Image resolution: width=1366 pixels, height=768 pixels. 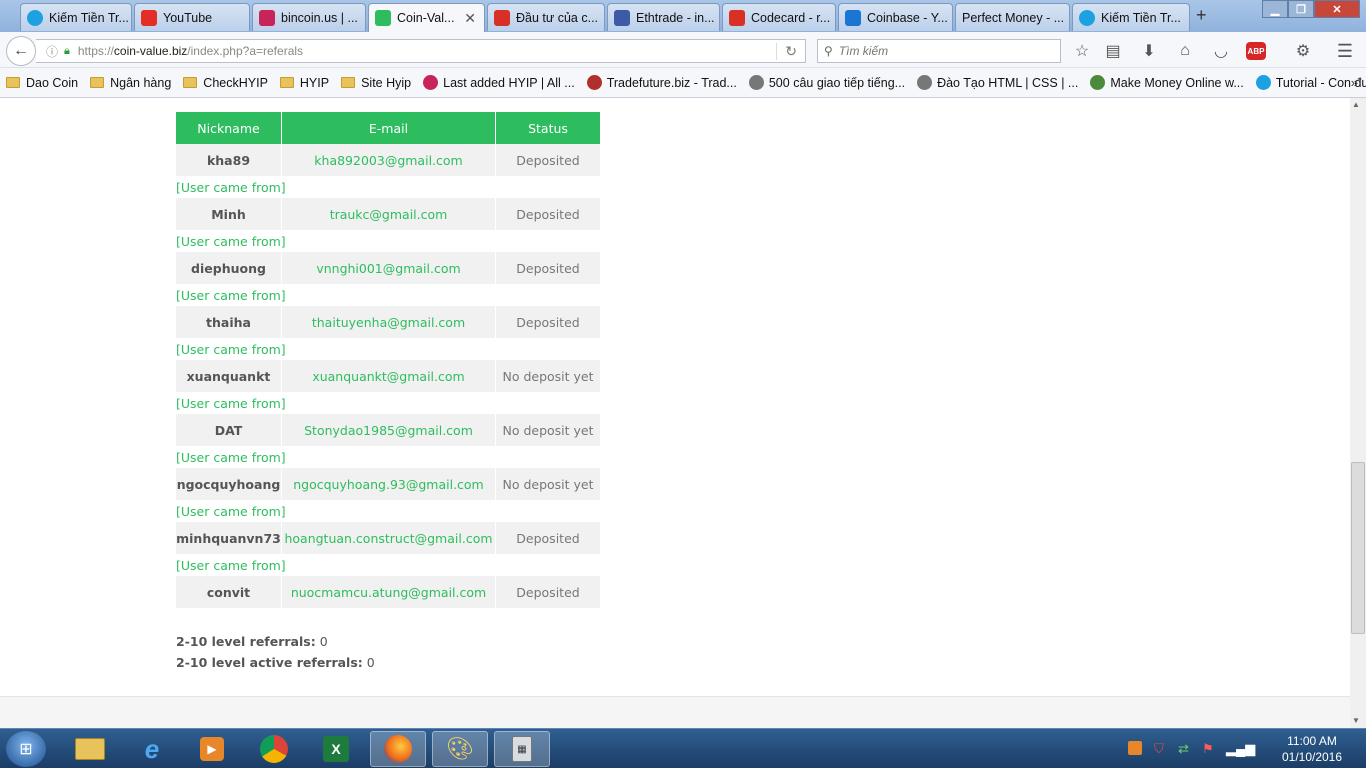 I want to click on calculator-icon: ▦, so click(x=522, y=749).